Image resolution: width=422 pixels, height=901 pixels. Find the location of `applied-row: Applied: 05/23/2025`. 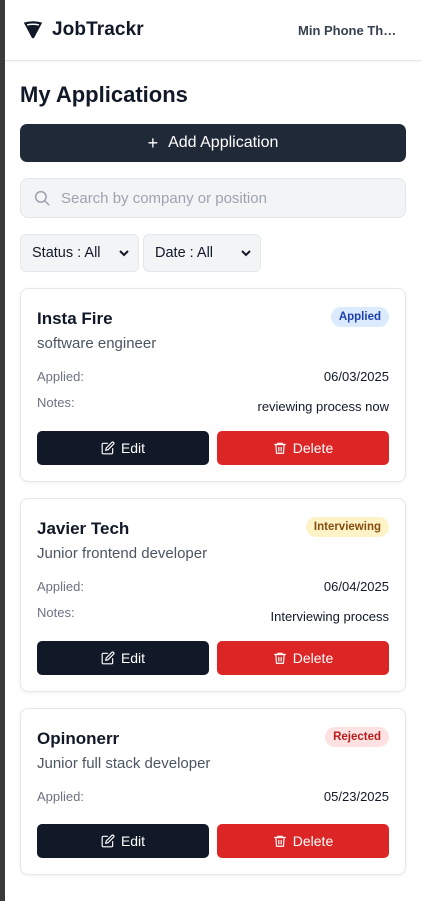

applied-row: Applied: 05/23/2025 is located at coordinates (213, 796).